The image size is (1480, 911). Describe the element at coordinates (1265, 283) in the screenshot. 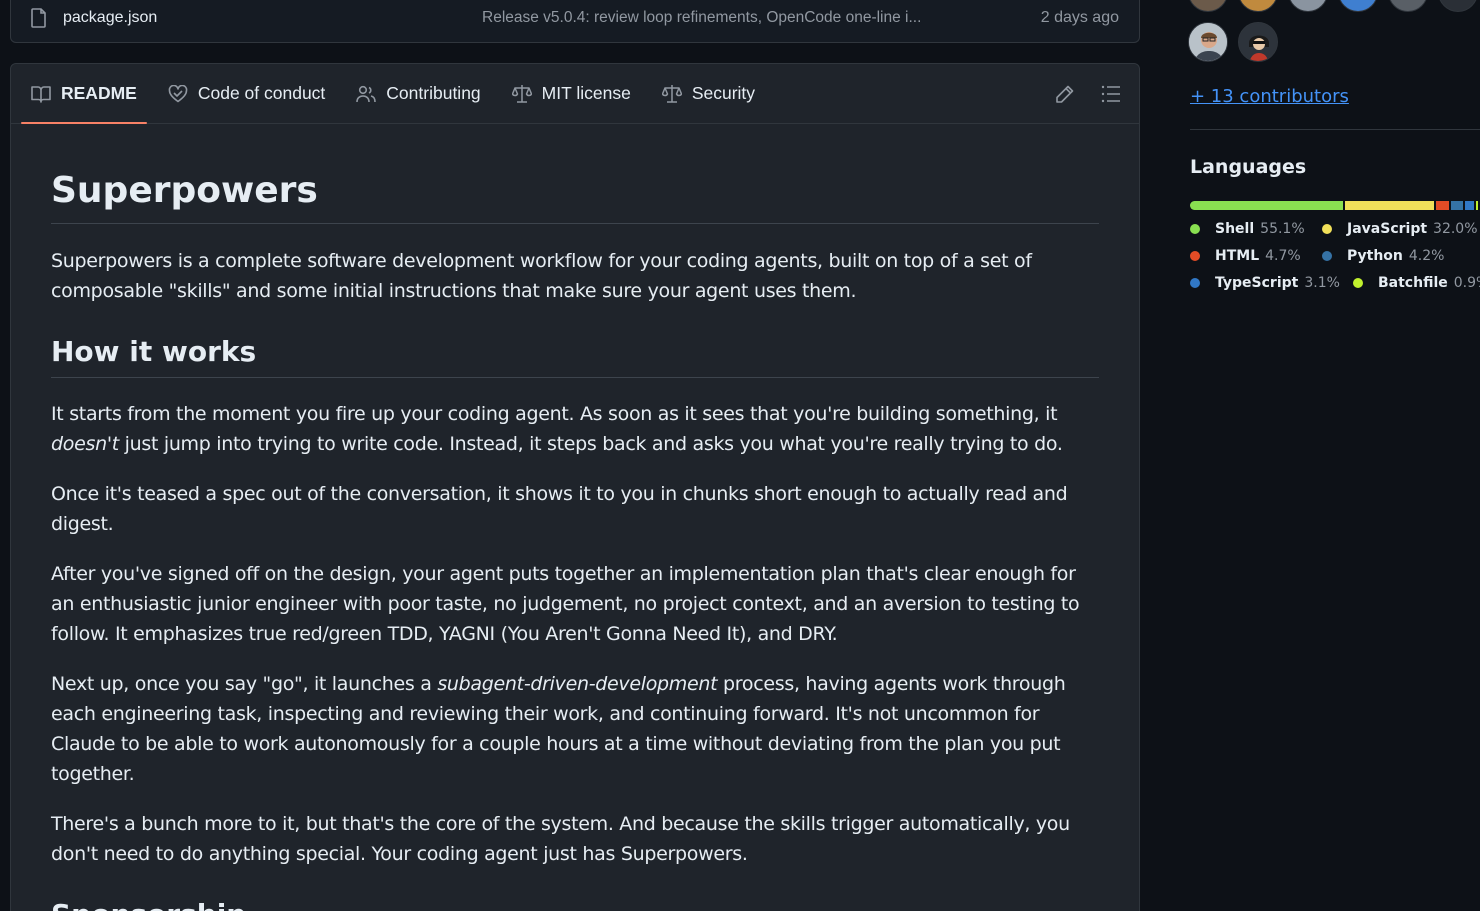

I see `language-item-typescript: TypeScript 3.1%` at that location.